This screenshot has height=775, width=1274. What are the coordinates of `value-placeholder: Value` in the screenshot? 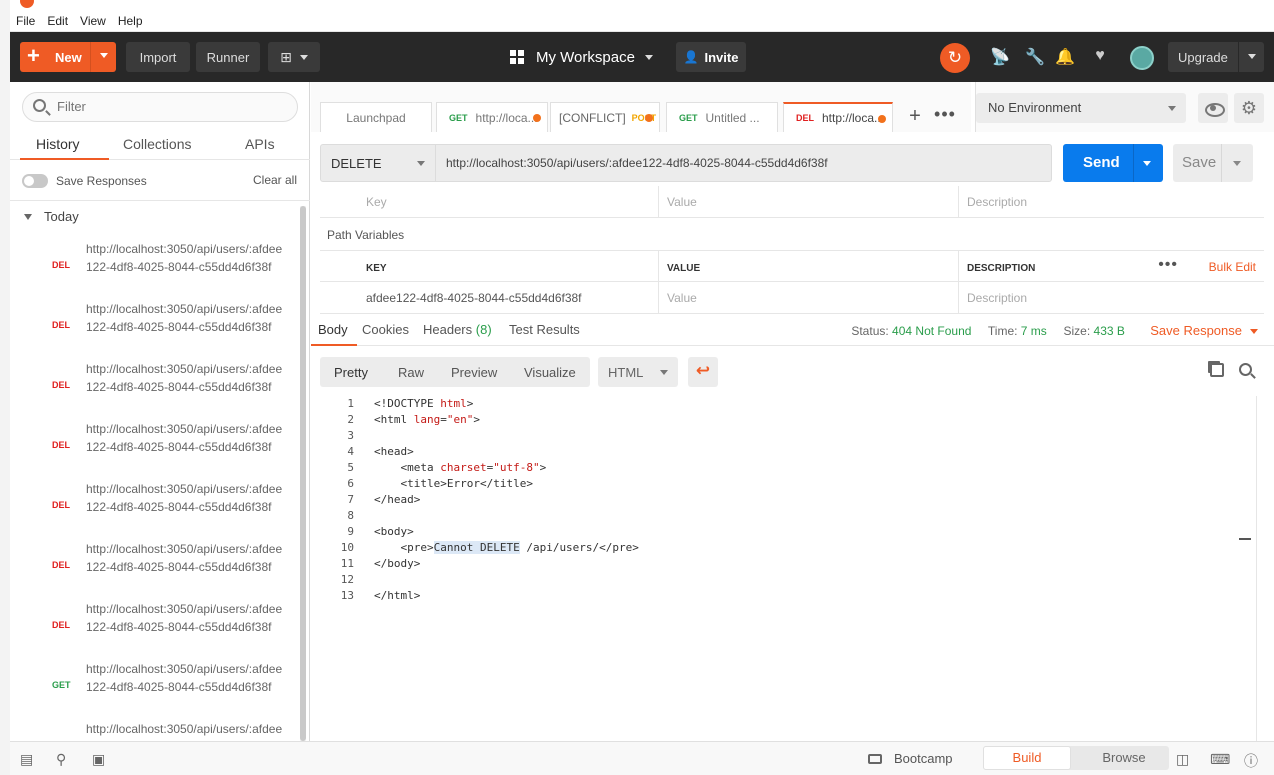 It's located at (682, 298).